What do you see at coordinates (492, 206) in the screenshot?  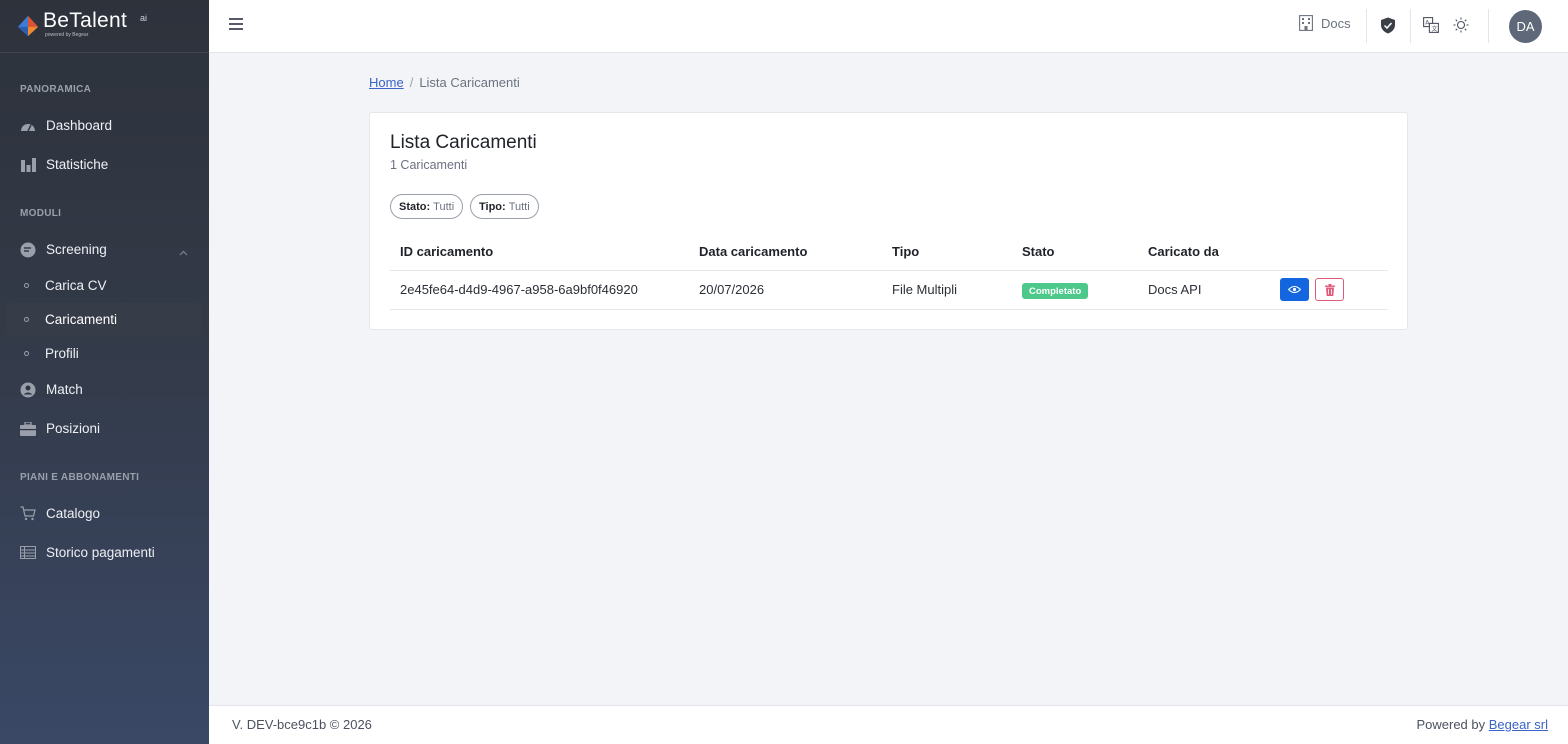 I see `filter-label: Tipo:` at bounding box center [492, 206].